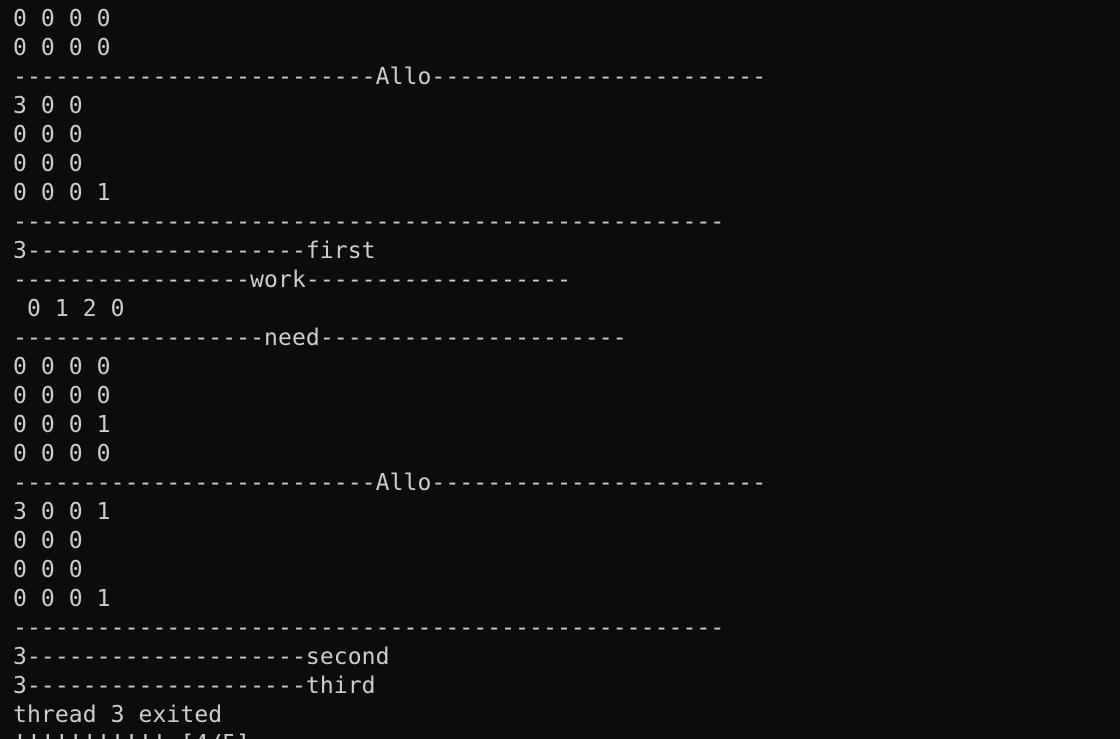 The width and height of the screenshot is (1120, 739). Describe the element at coordinates (69, 309) in the screenshot. I see `output-line: 0 1 2 0` at that location.